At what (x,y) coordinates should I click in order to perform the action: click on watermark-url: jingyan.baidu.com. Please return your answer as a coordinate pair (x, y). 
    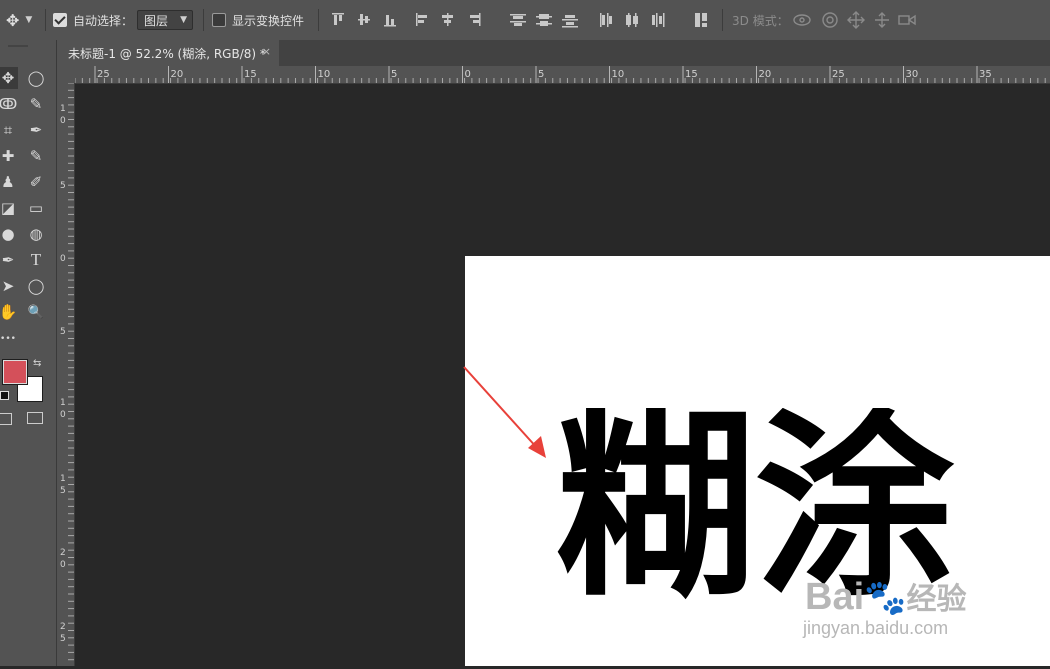
    Looking at the image, I should click on (876, 628).